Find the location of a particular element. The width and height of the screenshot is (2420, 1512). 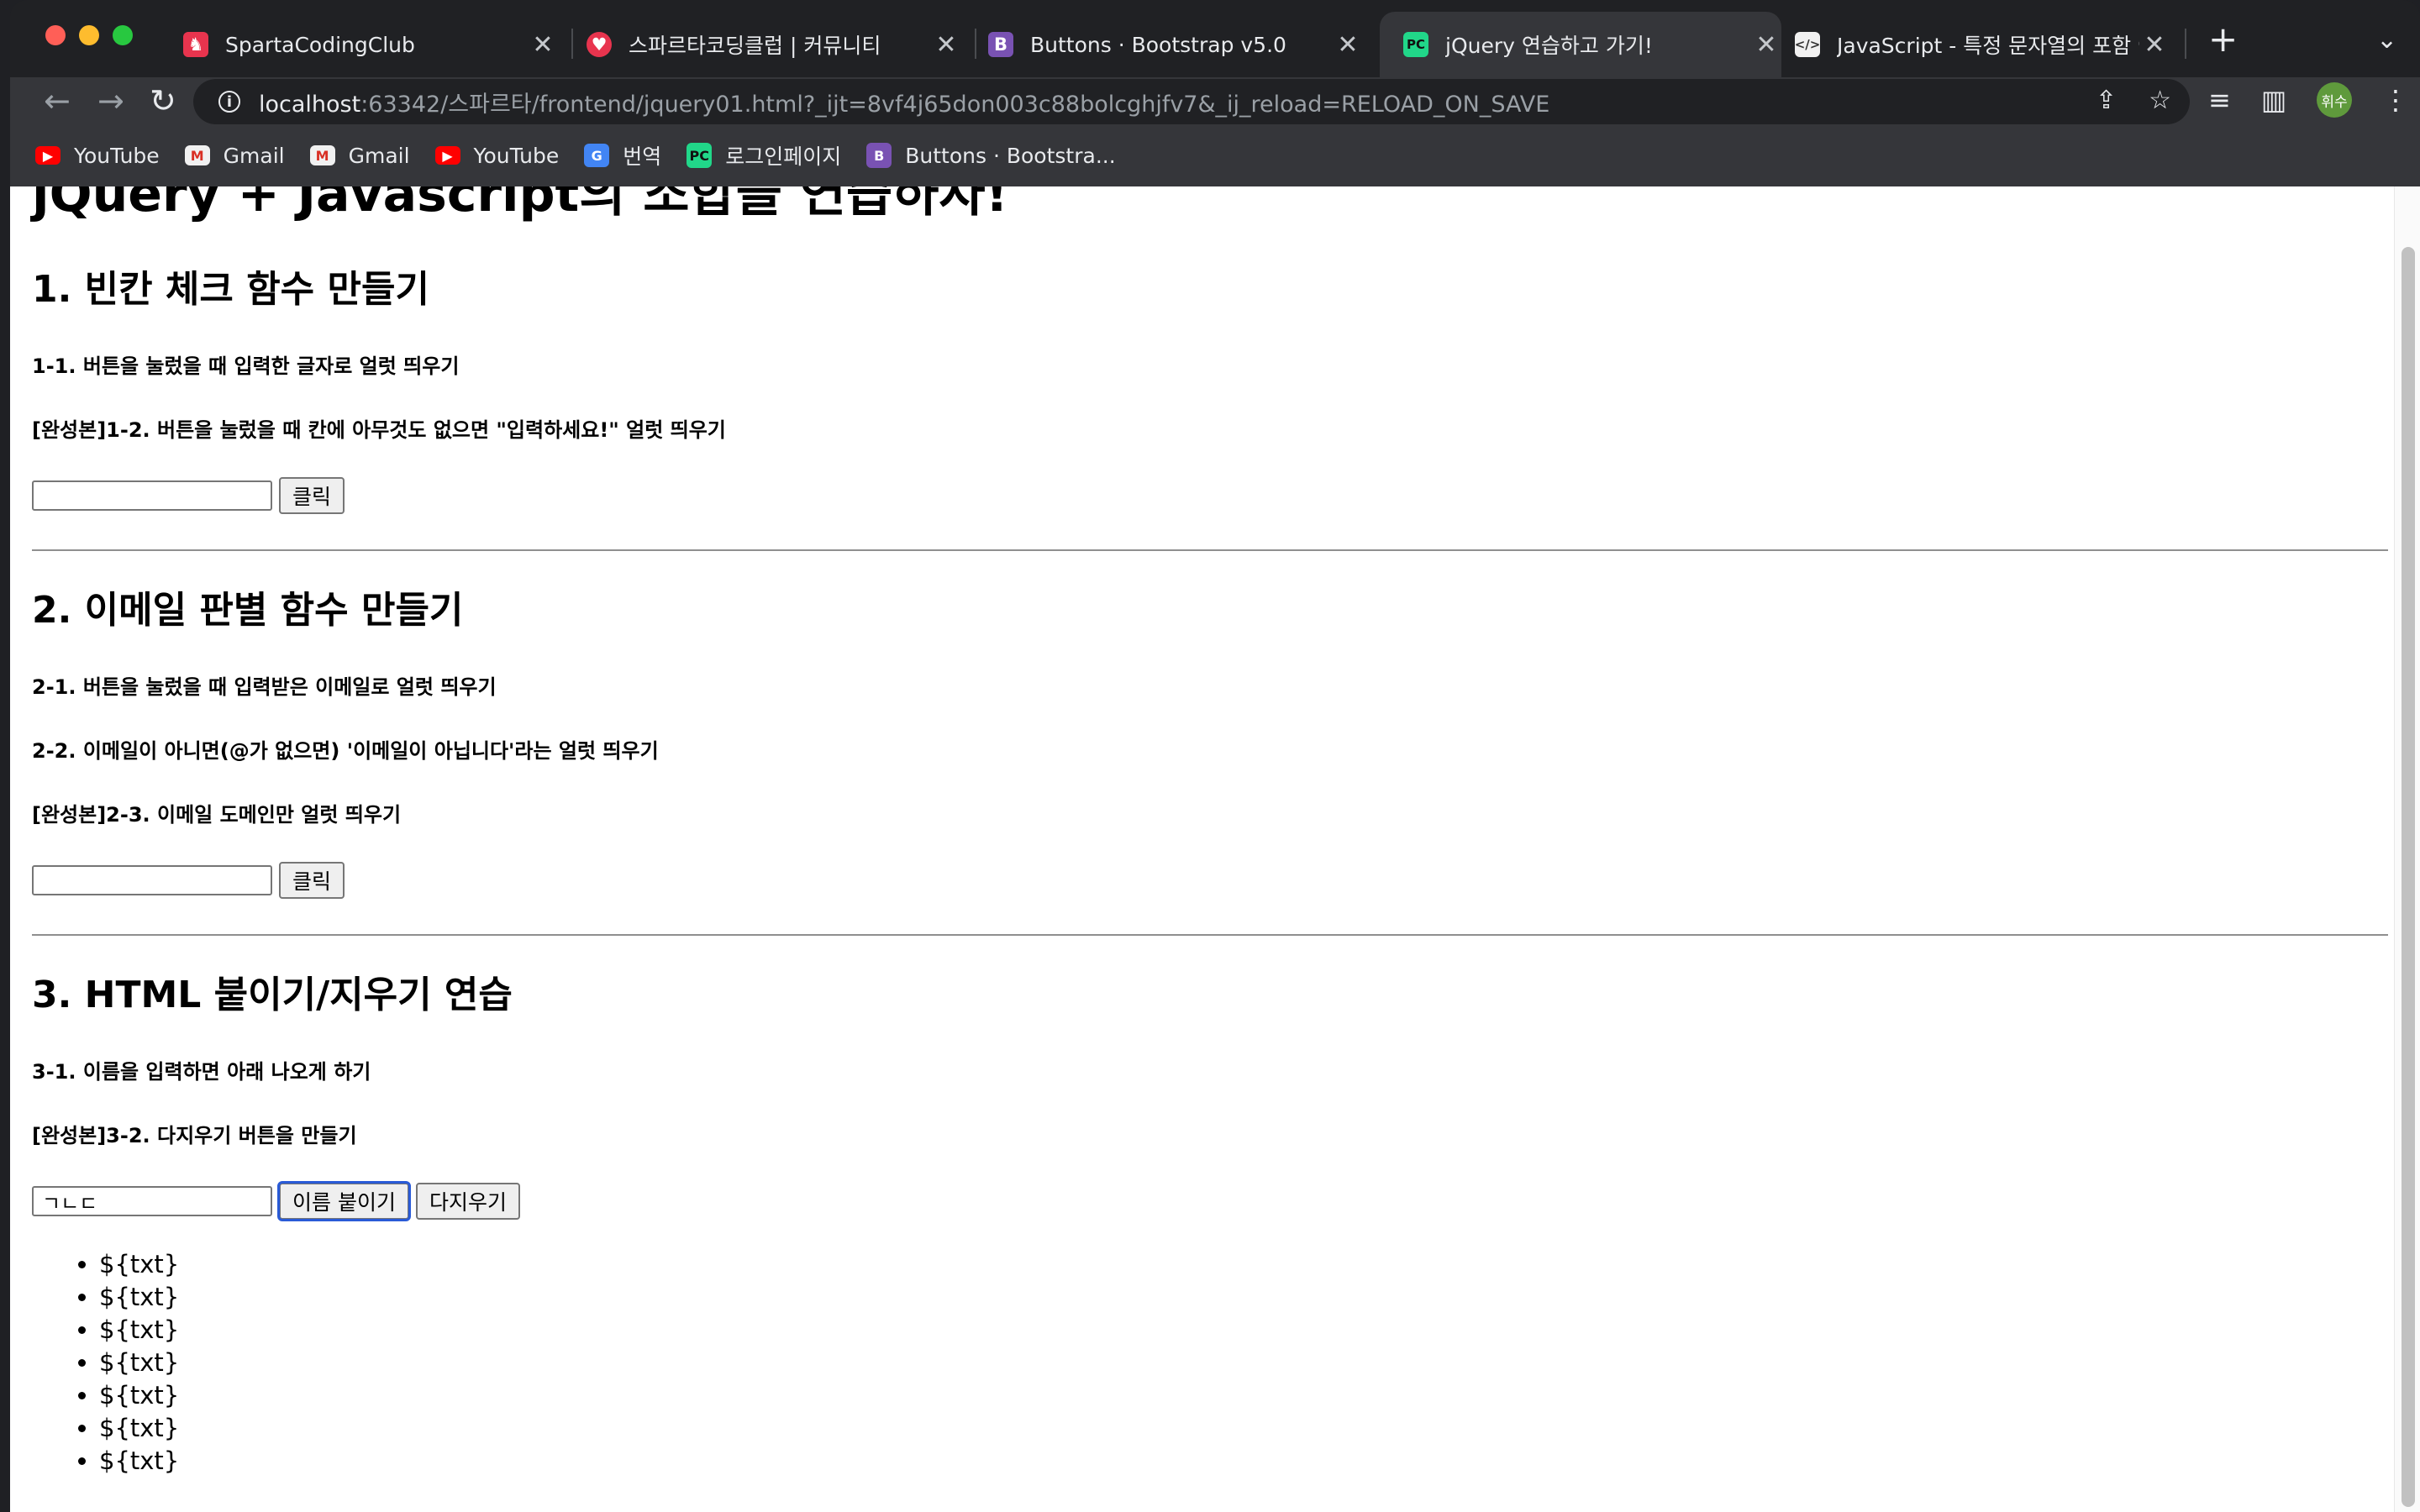

email-check-button: 클릭 is located at coordinates (312, 880).